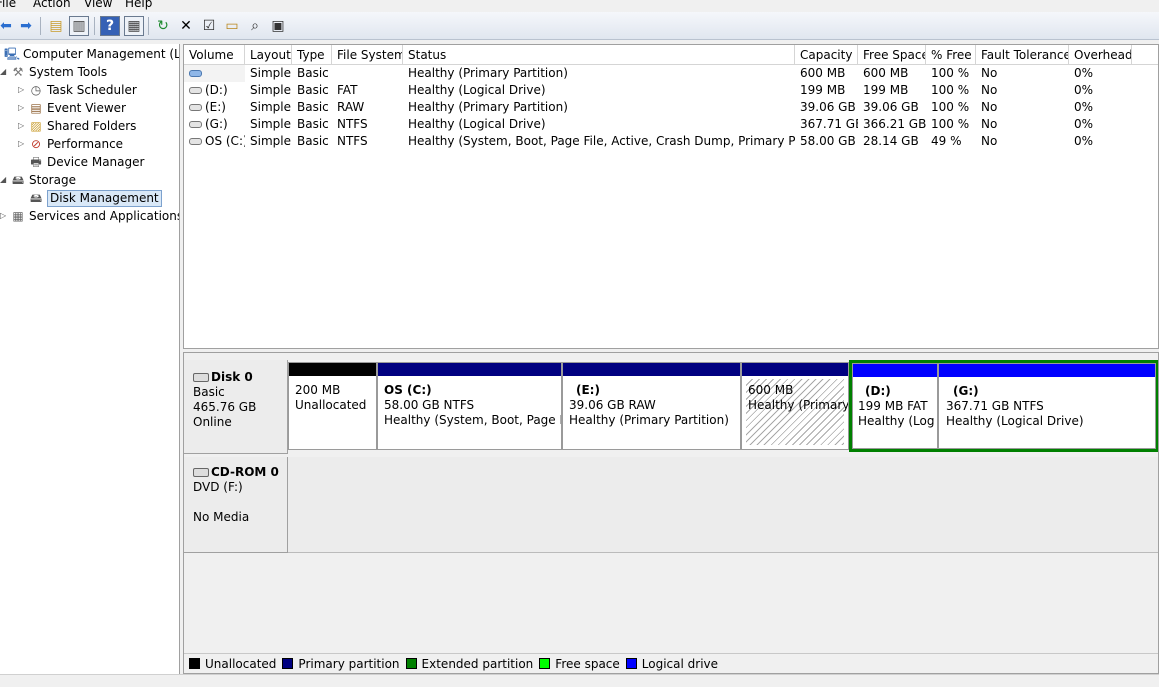 The image size is (1159, 687). I want to click on tree-item-label: Computer Management (Local, so click(101, 54).